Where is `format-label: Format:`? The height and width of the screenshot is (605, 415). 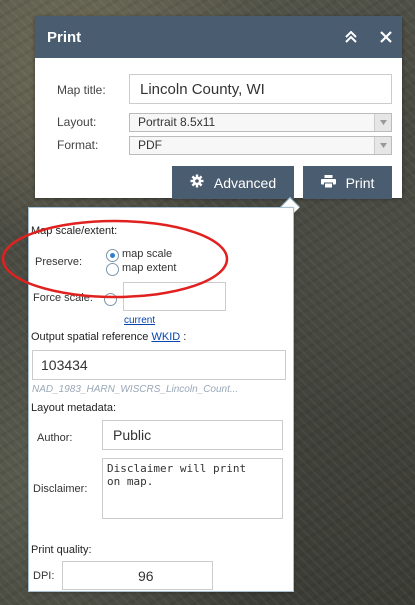
format-label: Format: is located at coordinates (78, 145).